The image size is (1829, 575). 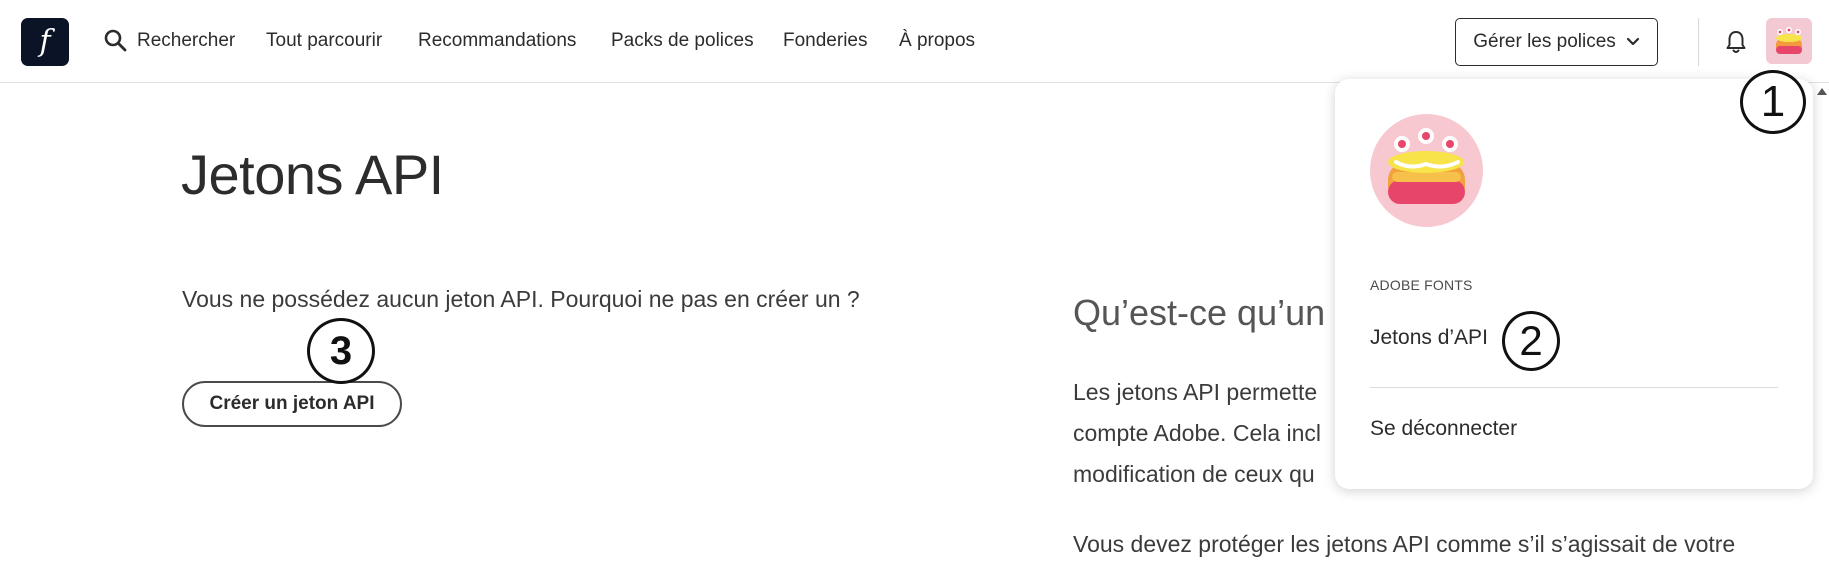 What do you see at coordinates (1773, 102) in the screenshot?
I see `annotation-step-1: 1` at bounding box center [1773, 102].